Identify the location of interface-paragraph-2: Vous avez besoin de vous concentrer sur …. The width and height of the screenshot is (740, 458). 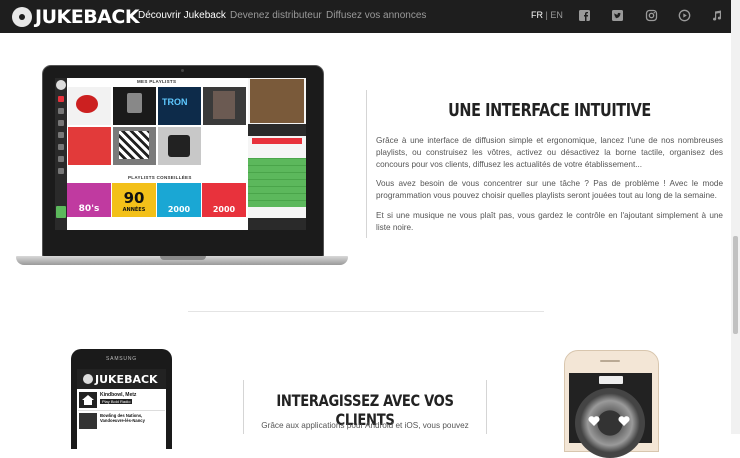
(549, 190).